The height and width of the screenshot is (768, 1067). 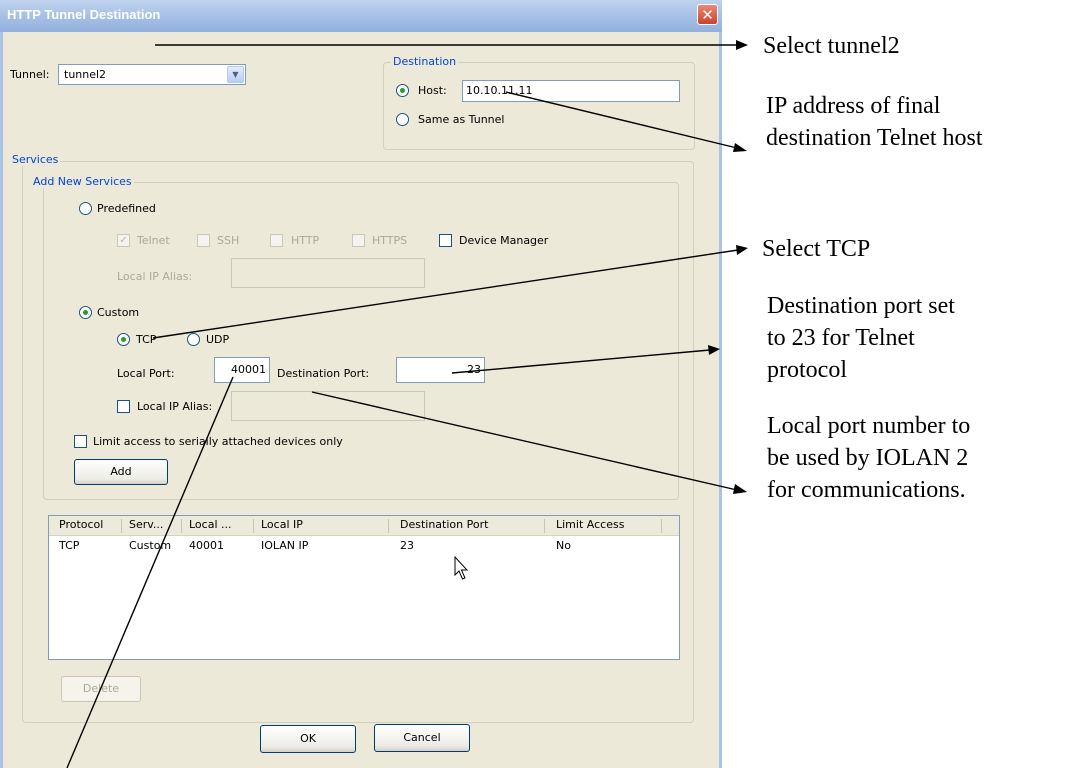 I want to click on arrow-destination-port, so click(x=585, y=359).